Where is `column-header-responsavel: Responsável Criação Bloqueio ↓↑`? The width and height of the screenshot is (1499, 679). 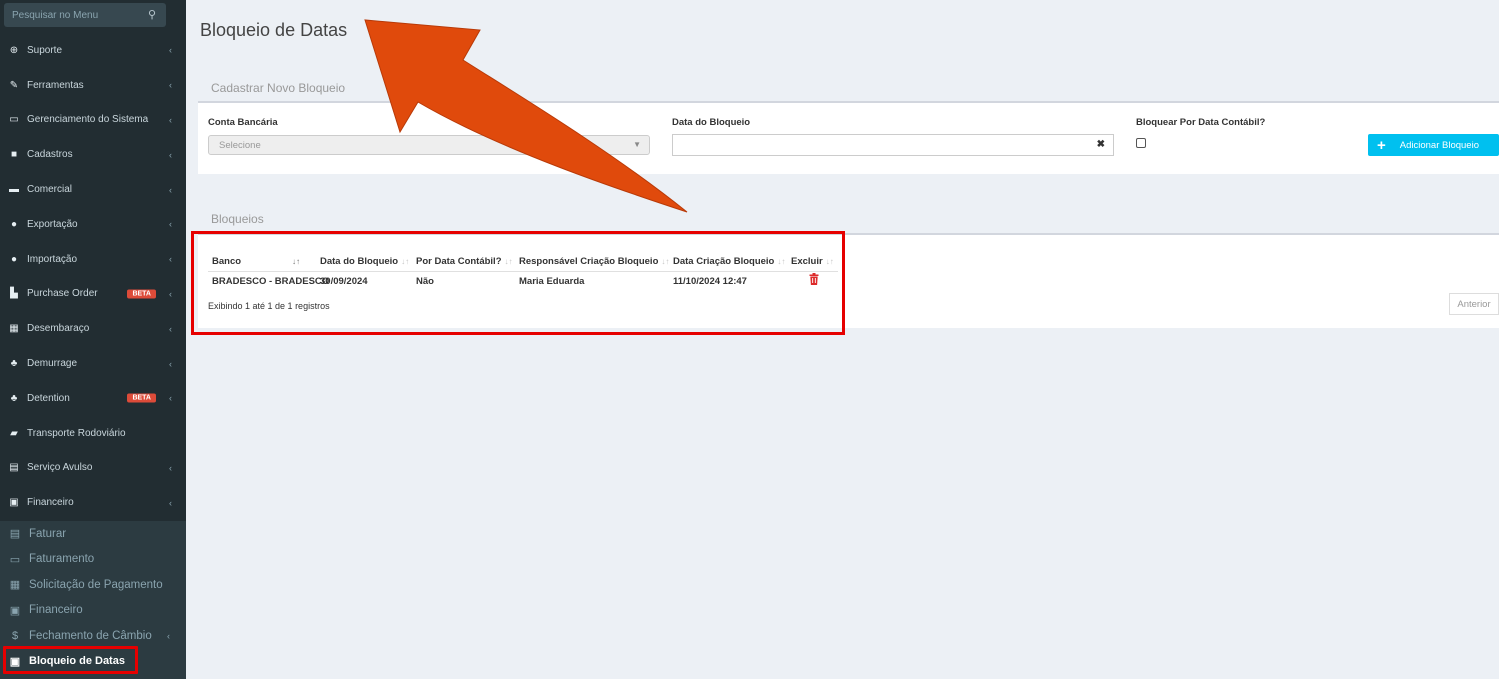
column-header-responsavel: Responsável Criação Bloqueio ↓↑ is located at coordinates (594, 261).